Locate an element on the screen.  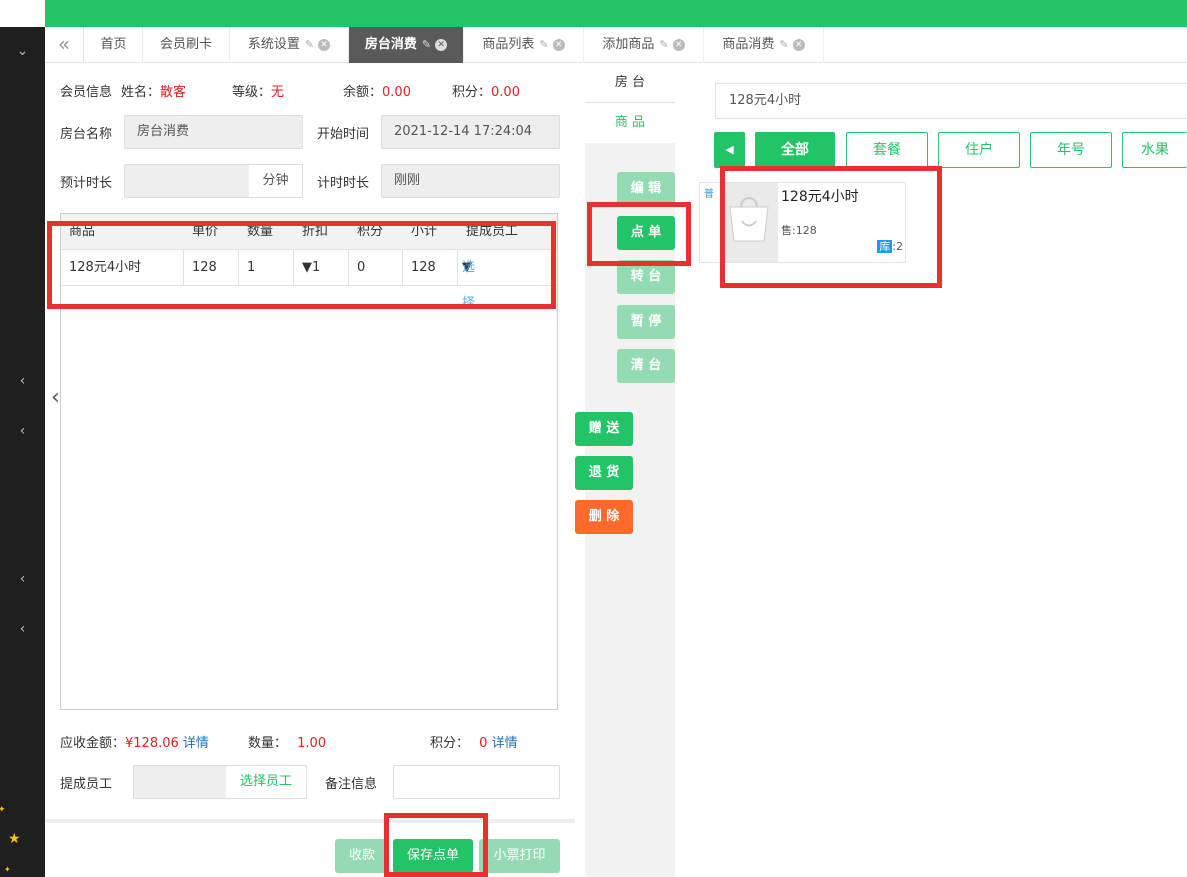
pause-button: 暂 停 is located at coordinates (646, 322).